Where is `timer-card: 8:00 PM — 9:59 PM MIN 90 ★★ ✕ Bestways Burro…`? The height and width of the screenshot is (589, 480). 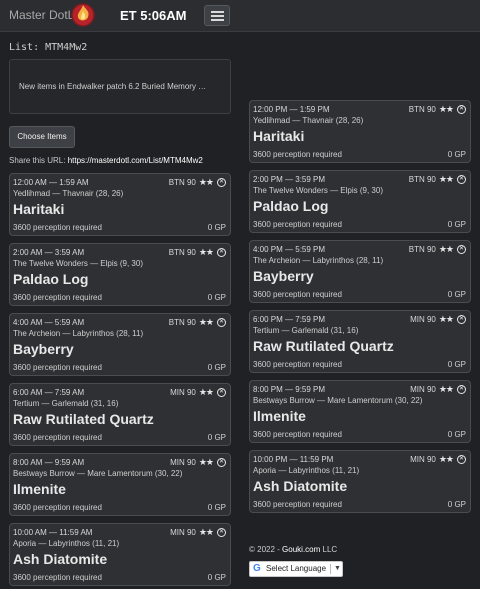 timer-card: 8:00 PM — 9:59 PM MIN 90 ★★ ✕ Bestways Burro… is located at coordinates (360, 411).